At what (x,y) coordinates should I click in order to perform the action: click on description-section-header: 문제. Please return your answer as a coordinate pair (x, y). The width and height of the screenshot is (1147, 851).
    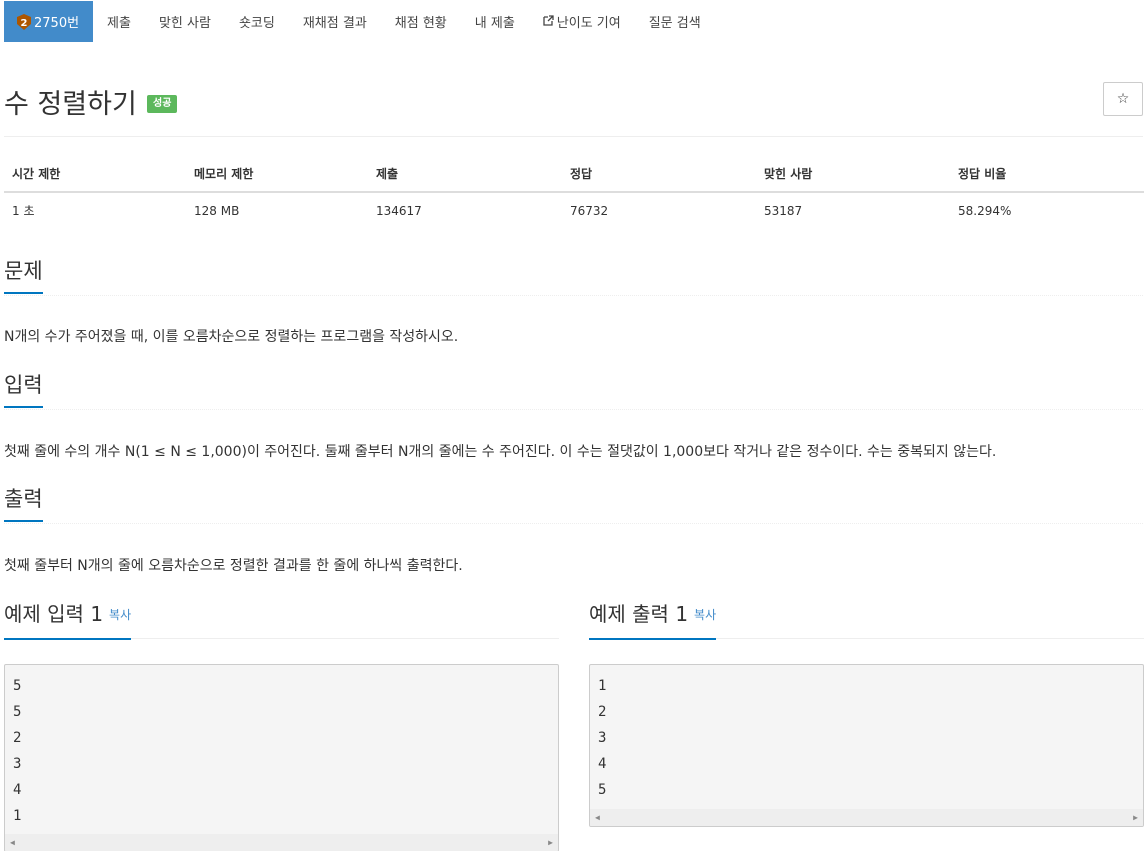
    Looking at the image, I should click on (573, 276).